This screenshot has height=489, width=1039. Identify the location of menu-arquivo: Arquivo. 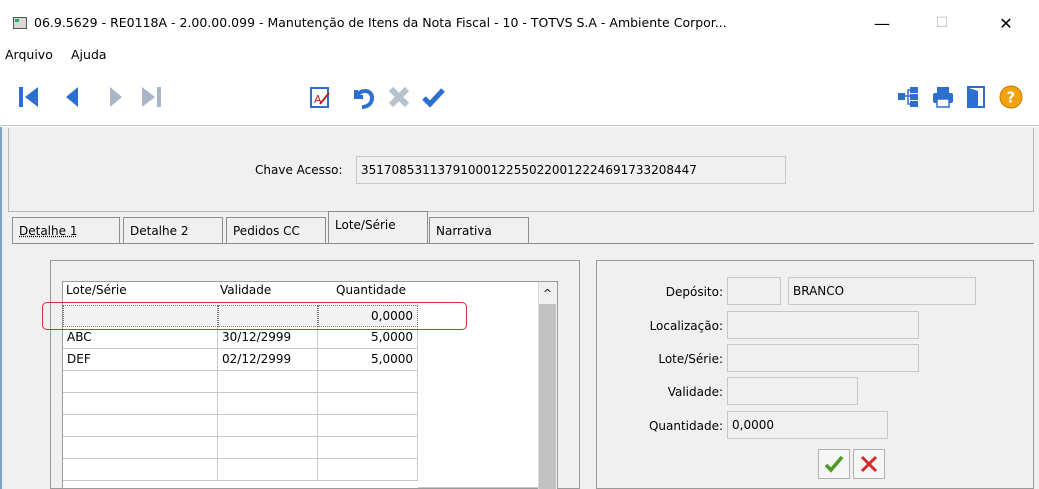
(29, 54).